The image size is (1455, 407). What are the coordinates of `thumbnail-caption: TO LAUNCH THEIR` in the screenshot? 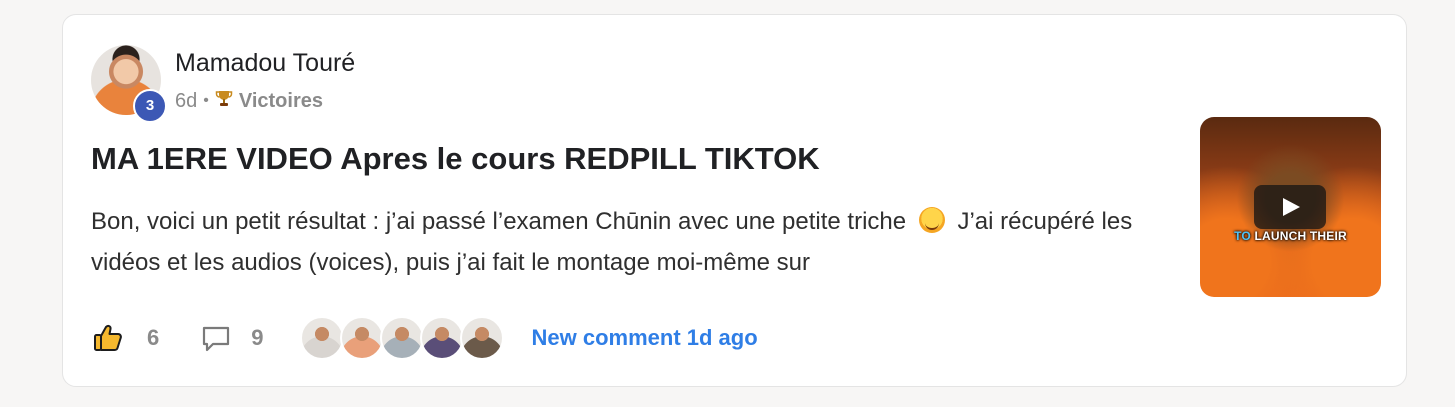 It's located at (1290, 236).